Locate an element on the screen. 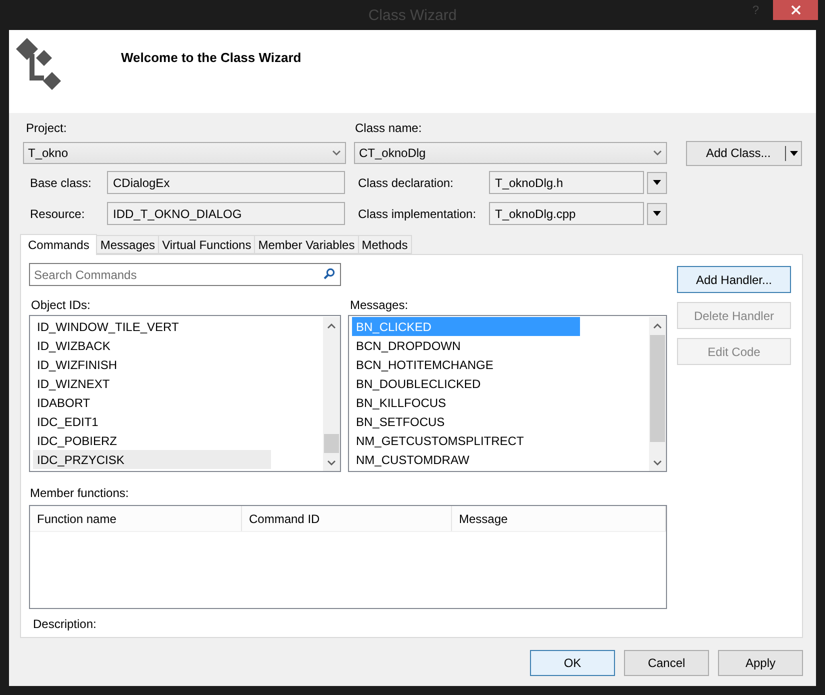 Image resolution: width=825 pixels, height=695 pixels. section-label: Member functions: is located at coordinates (80, 493).